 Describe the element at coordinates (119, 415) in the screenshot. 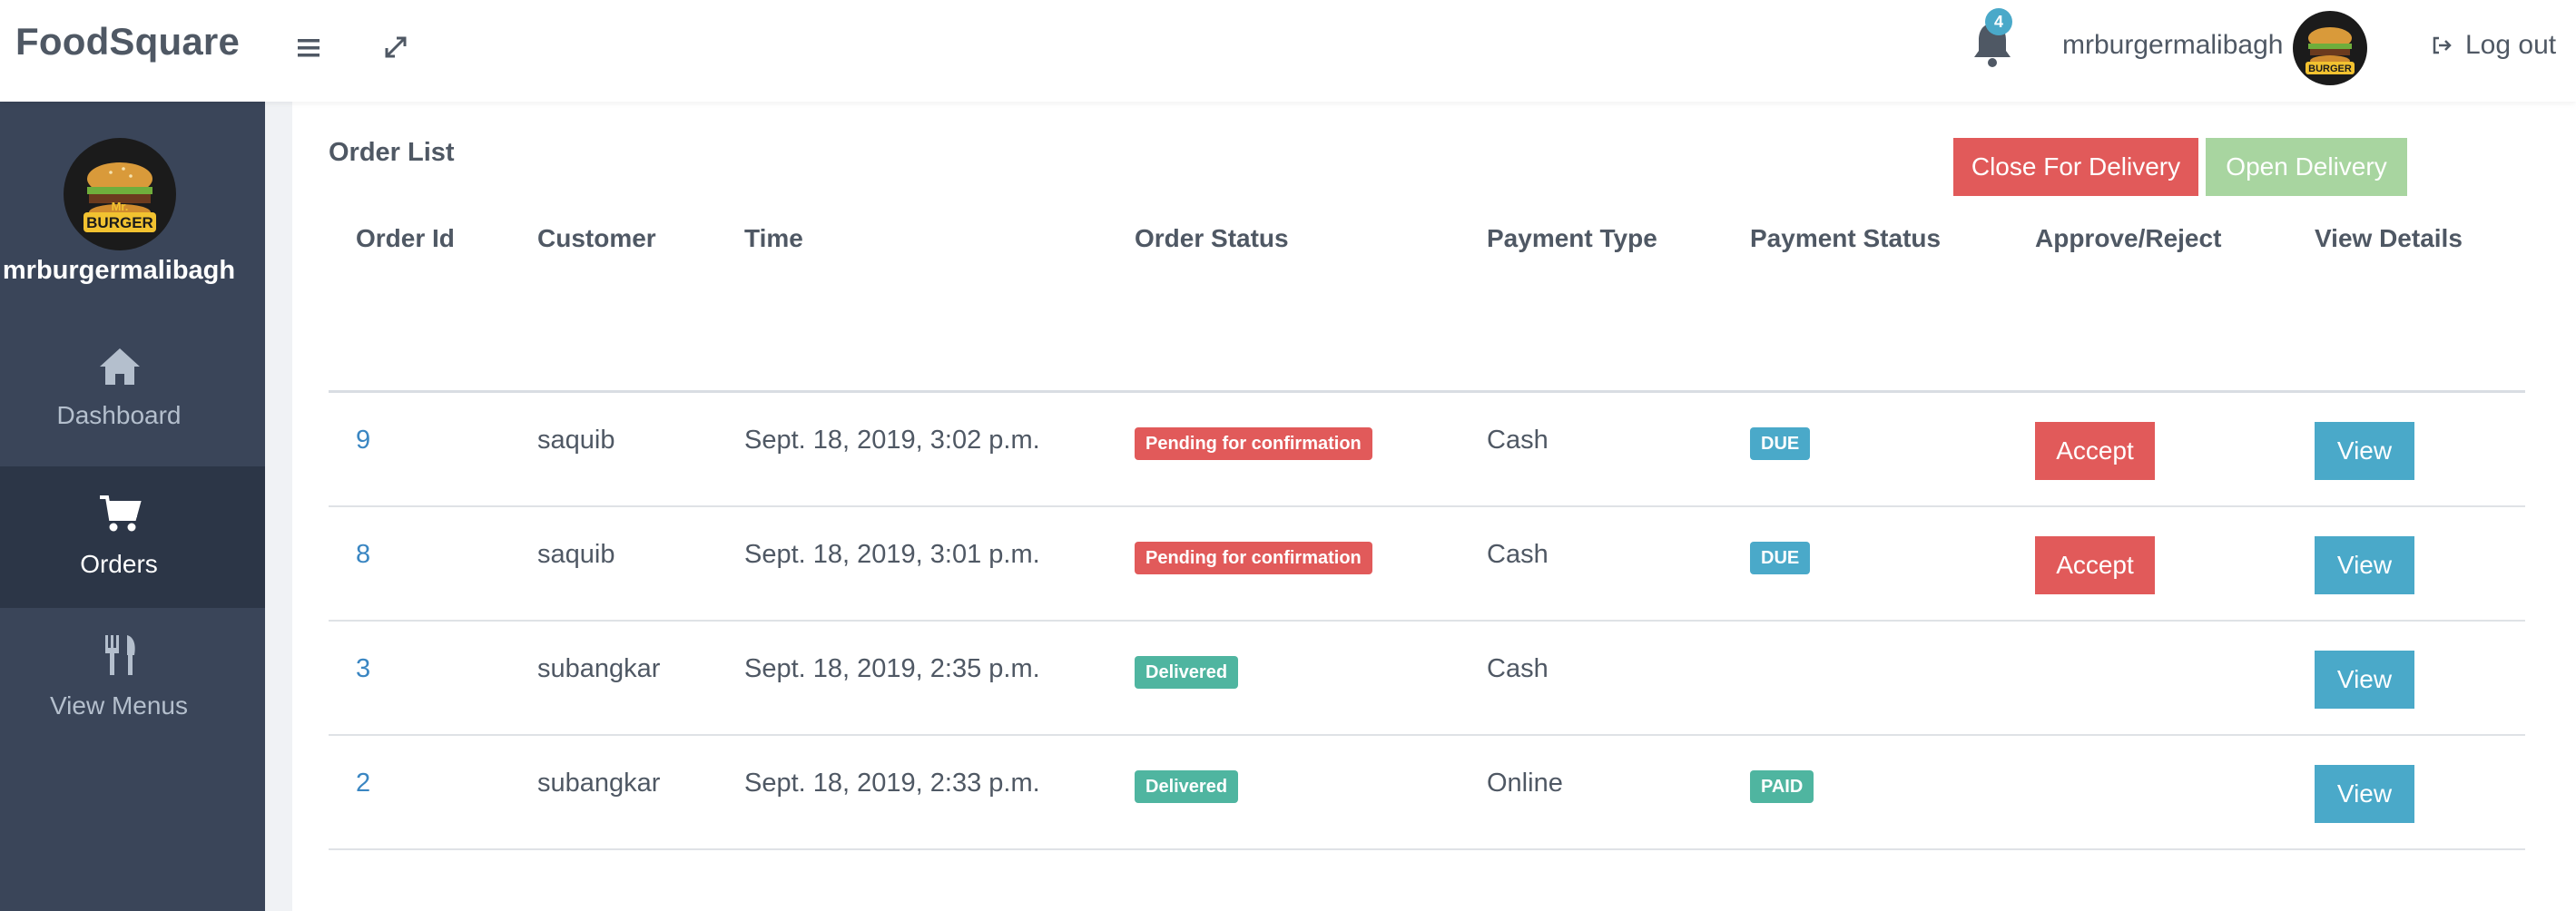

I see `sidebar-item-label: Dashboard` at that location.